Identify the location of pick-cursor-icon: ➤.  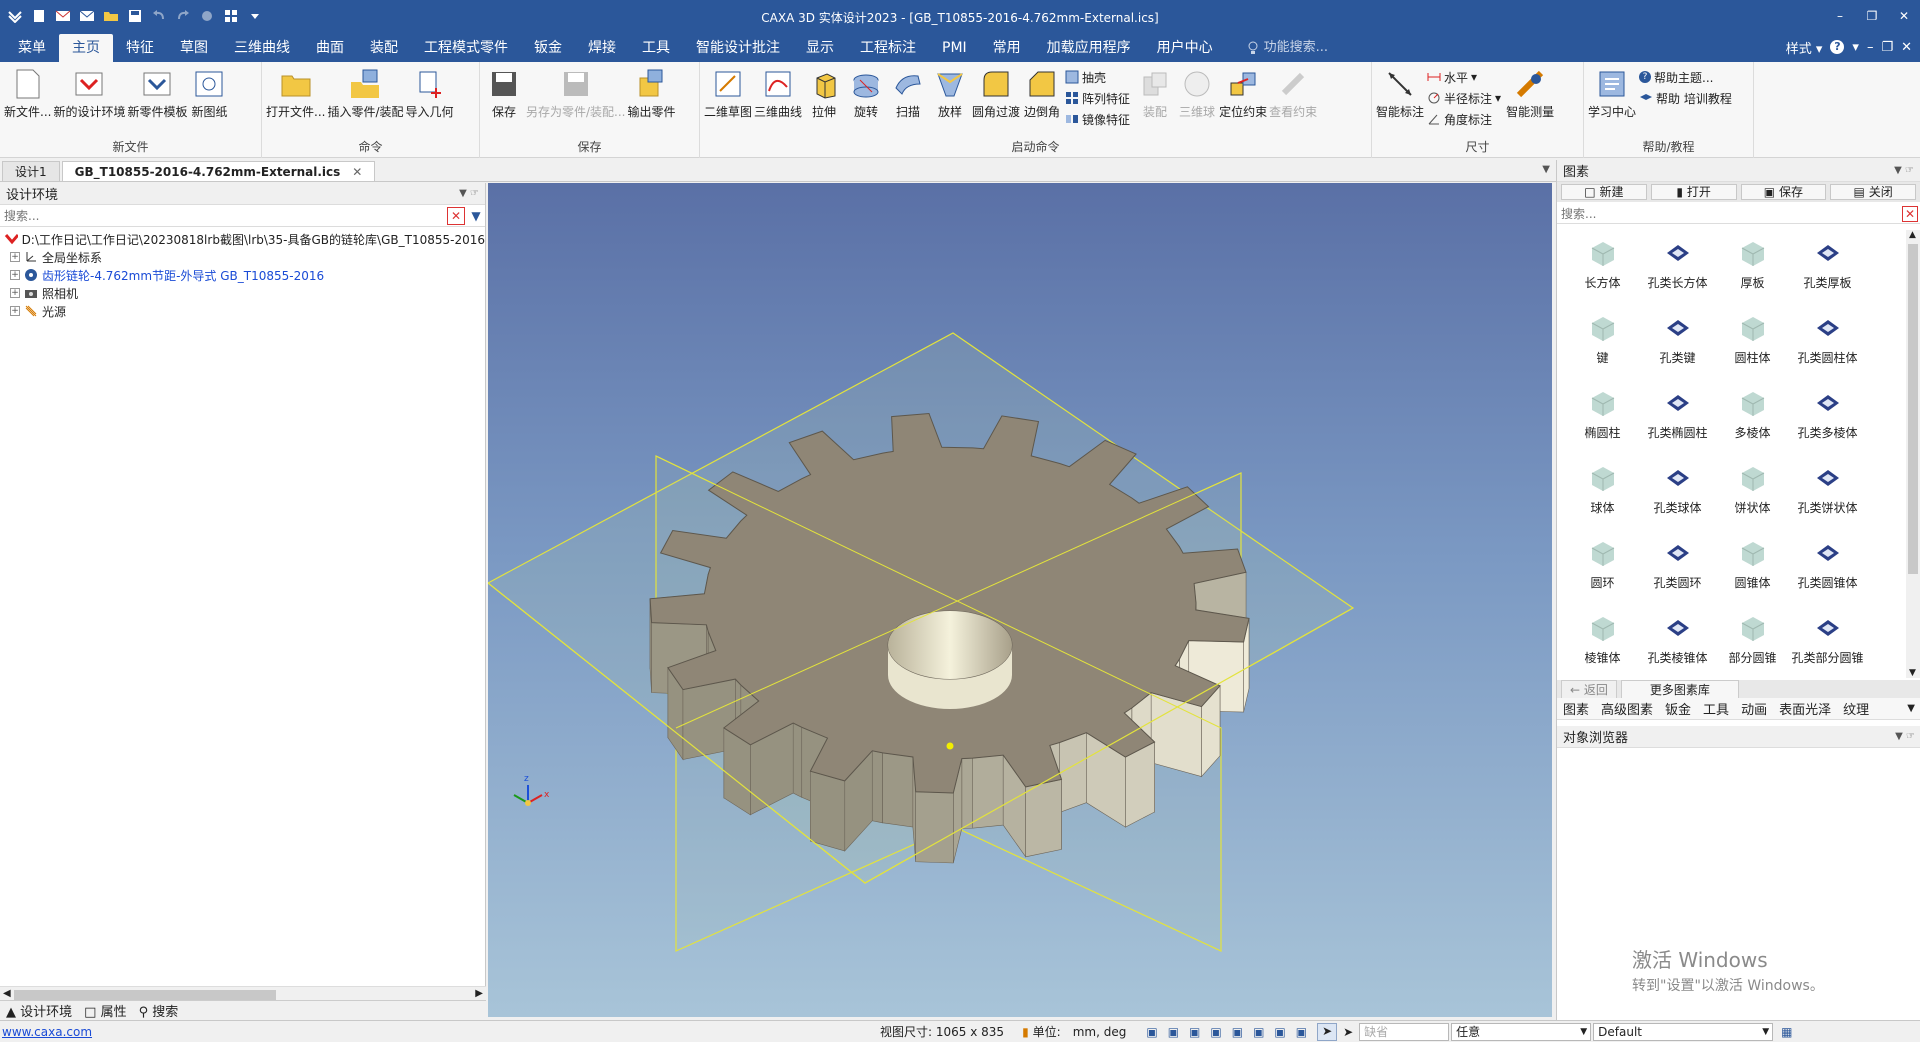
(1348, 1032).